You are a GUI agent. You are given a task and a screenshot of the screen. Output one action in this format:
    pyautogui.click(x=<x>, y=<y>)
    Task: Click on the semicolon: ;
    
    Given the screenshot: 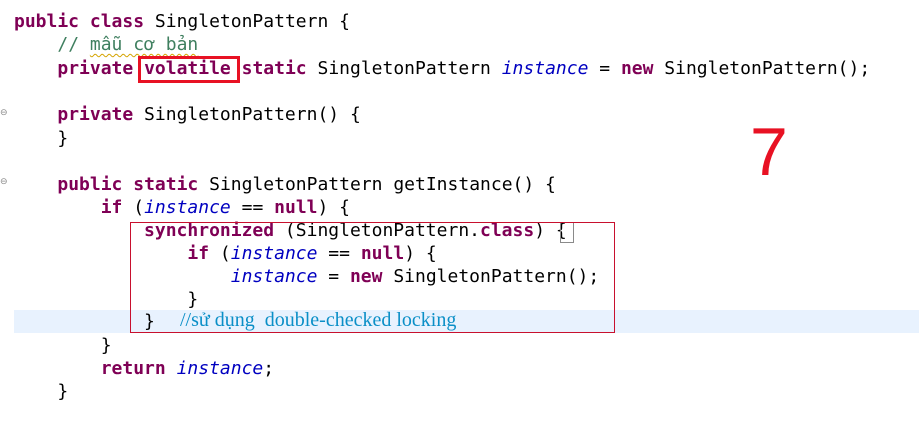 What is the action you would take?
    pyautogui.click(x=269, y=368)
    